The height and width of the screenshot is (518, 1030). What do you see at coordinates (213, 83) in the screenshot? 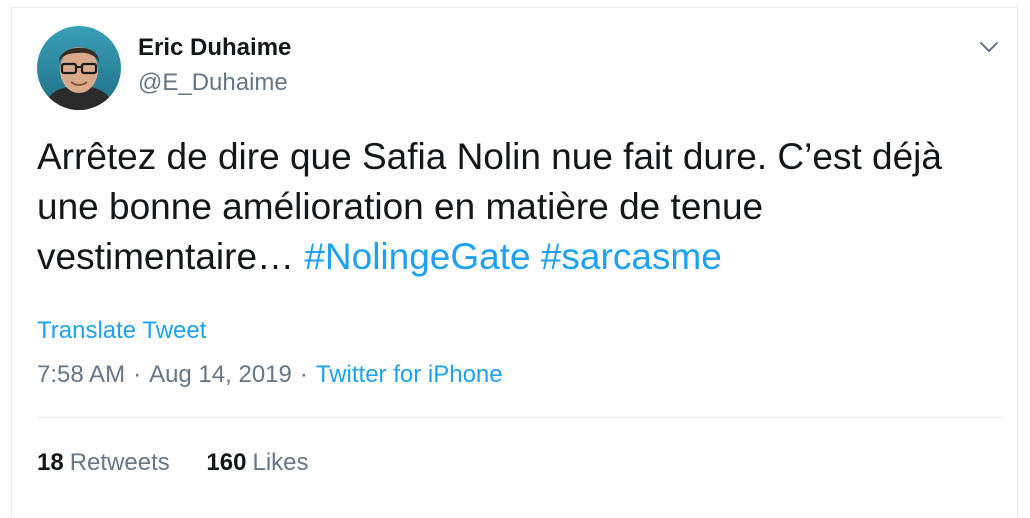
I see `author-handle: @E_Duhaime` at bounding box center [213, 83].